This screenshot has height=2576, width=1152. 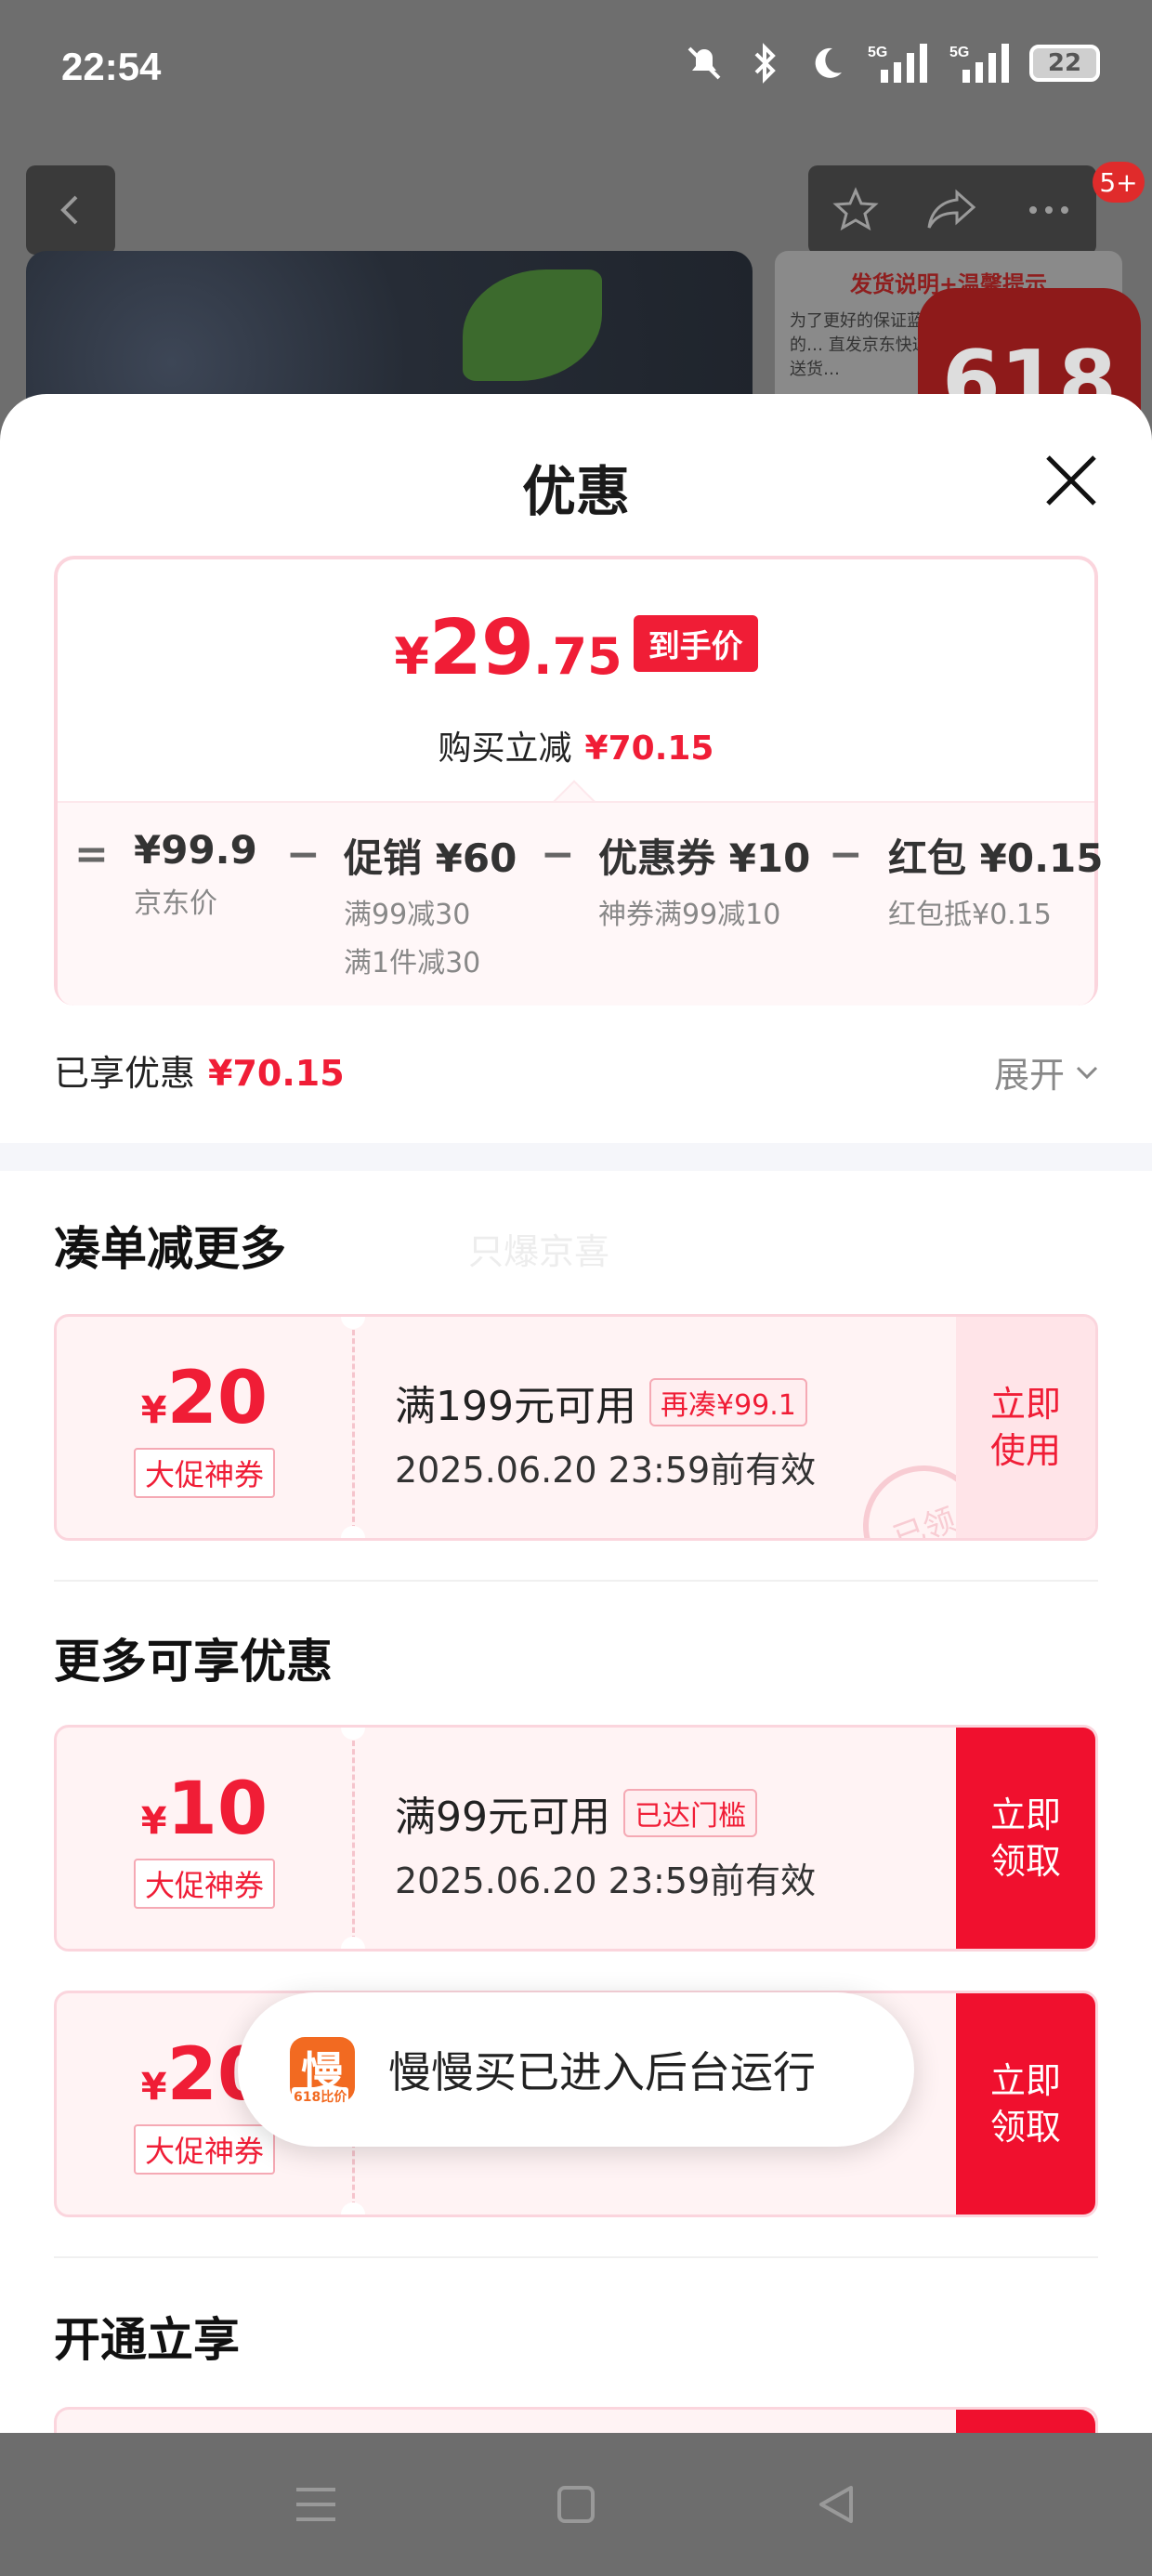 I want to click on use-now-button: 立即使用, so click(x=1025, y=1427).